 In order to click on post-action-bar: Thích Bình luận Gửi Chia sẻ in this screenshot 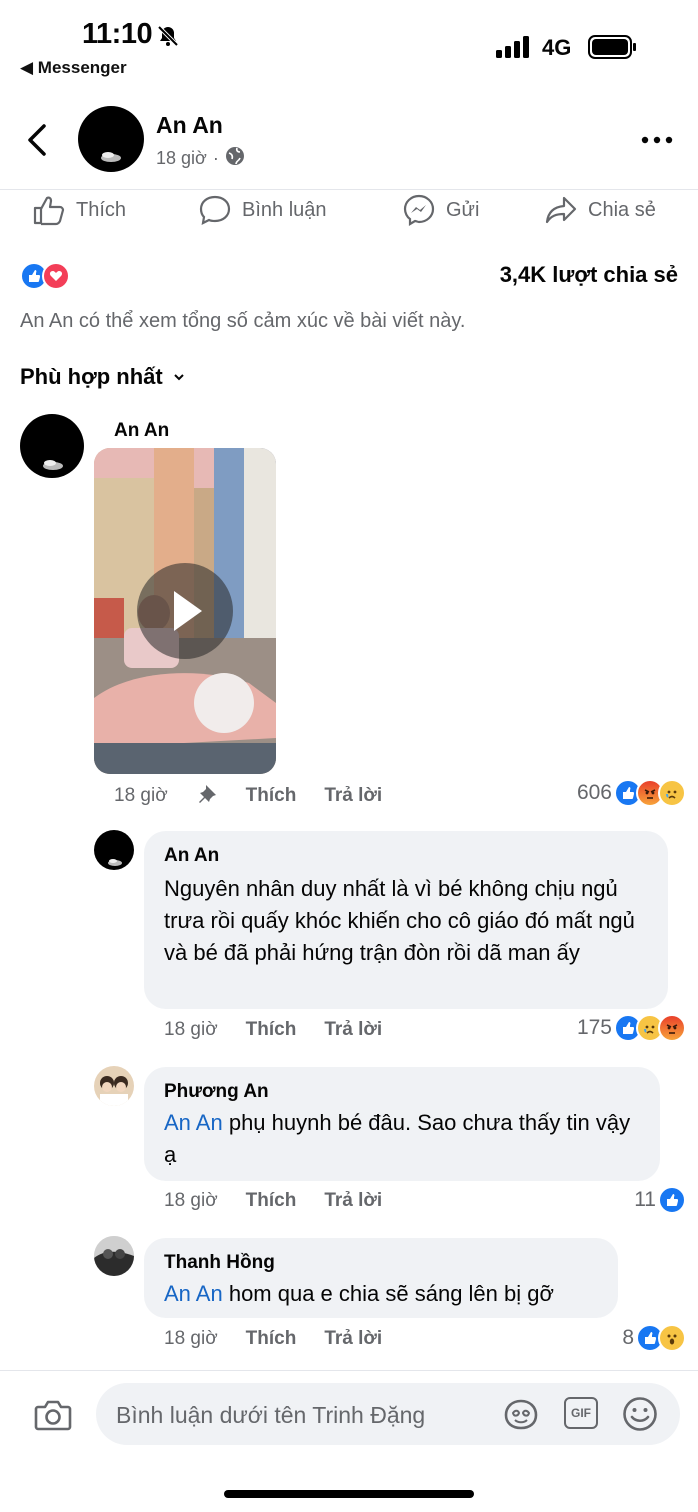, I will do `click(349, 212)`.